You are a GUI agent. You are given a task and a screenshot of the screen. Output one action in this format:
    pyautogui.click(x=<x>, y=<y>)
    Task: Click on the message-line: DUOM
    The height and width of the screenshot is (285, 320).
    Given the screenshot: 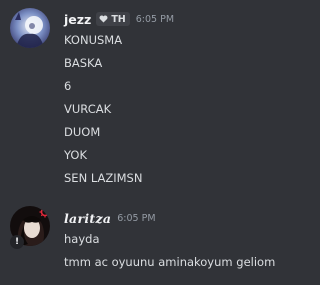 What is the action you would take?
    pyautogui.click(x=82, y=132)
    